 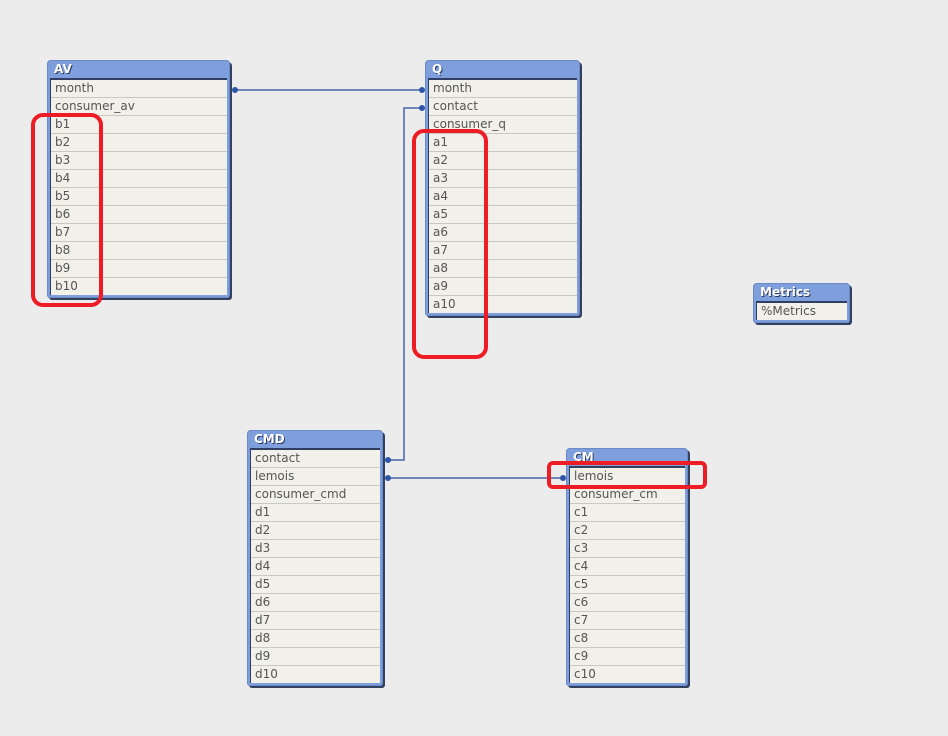 I want to click on field-item: d6, so click(x=315, y=603).